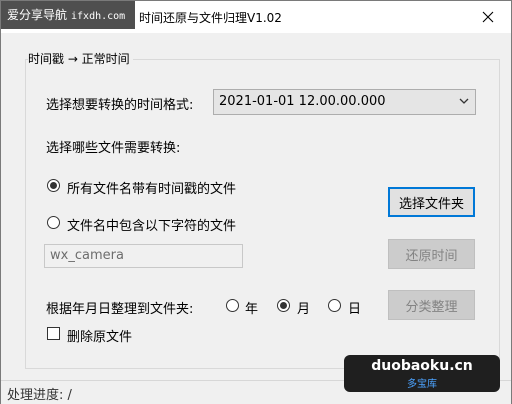 Image resolution: width=512 pixels, height=404 pixels. What do you see at coordinates (120, 309) in the screenshot?
I see `organize-label: 根据年月日整理到文件夹:` at bounding box center [120, 309].